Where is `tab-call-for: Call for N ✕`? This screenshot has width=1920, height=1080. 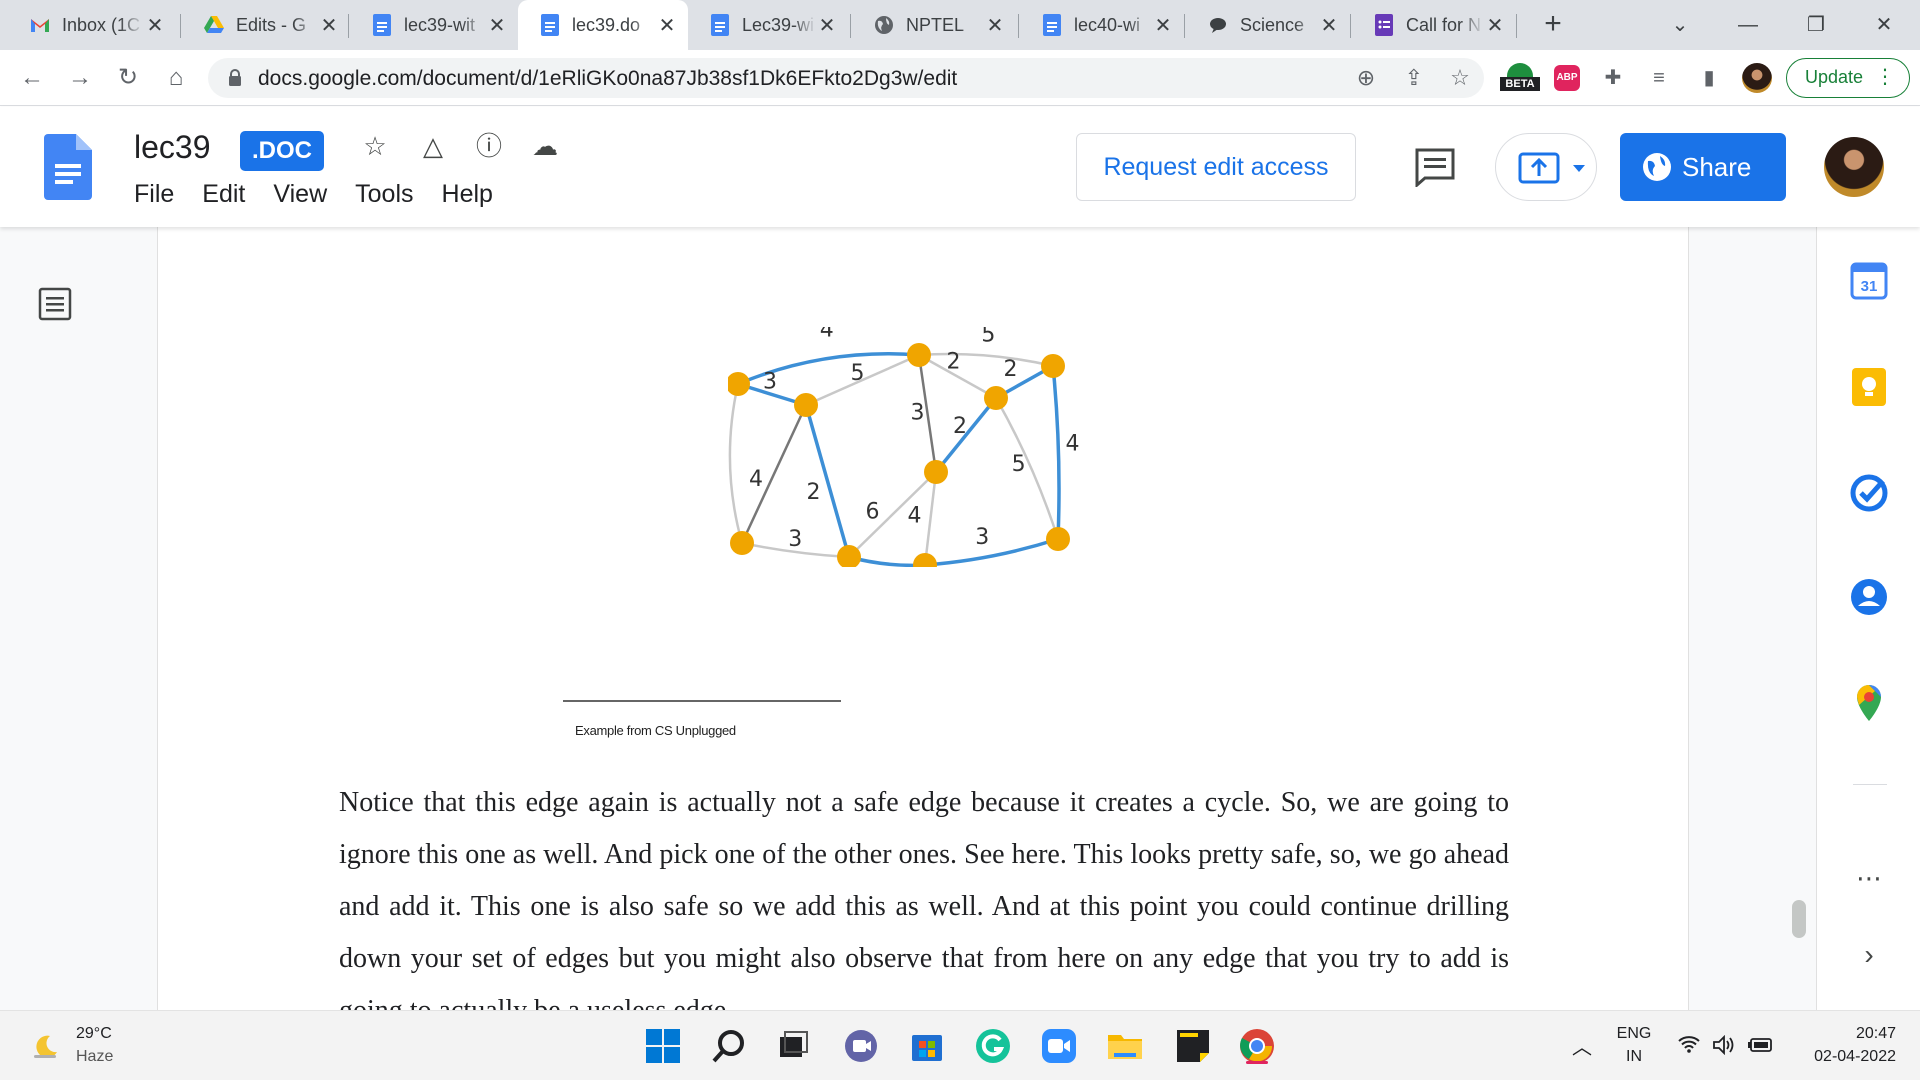 tab-call-for: Call for N ✕ is located at coordinates (1434, 25).